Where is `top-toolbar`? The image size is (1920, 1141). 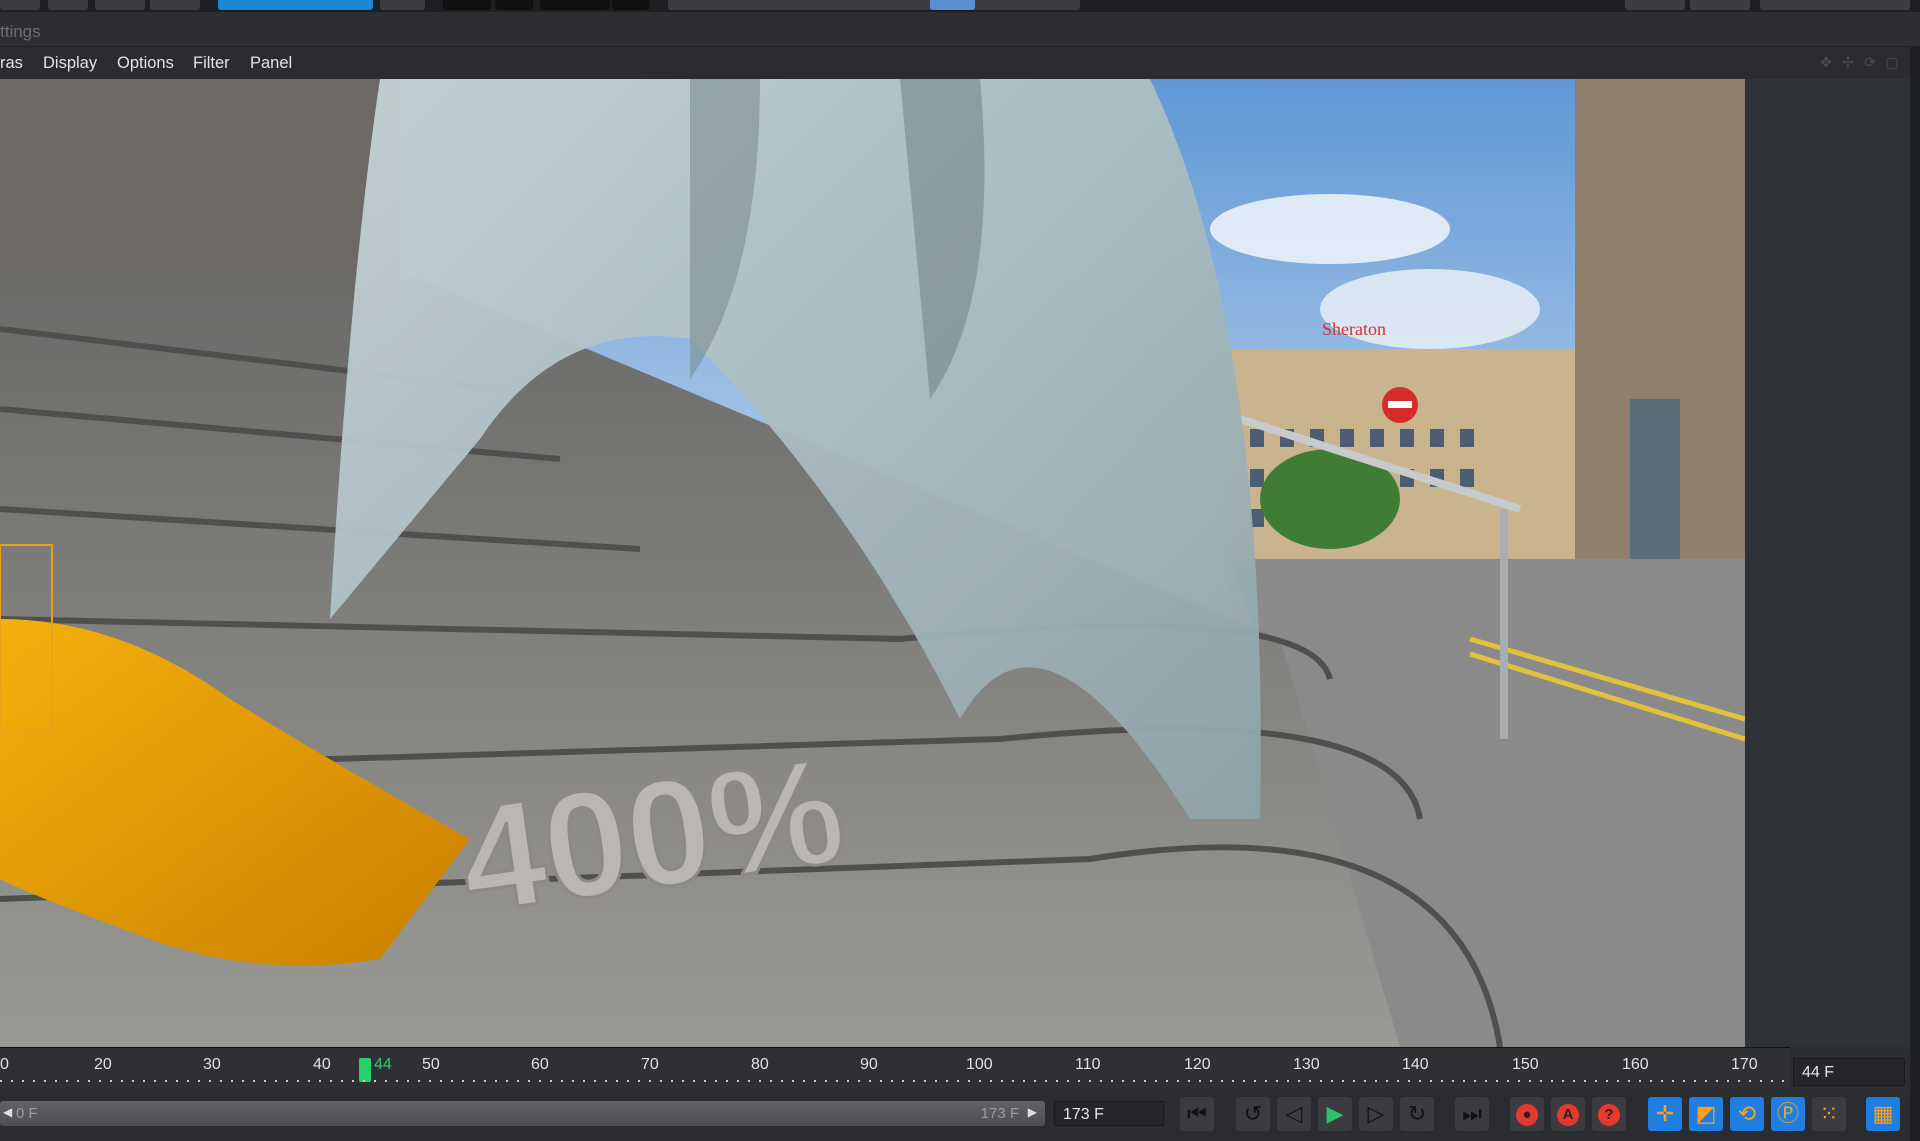
top-toolbar is located at coordinates (960, 6).